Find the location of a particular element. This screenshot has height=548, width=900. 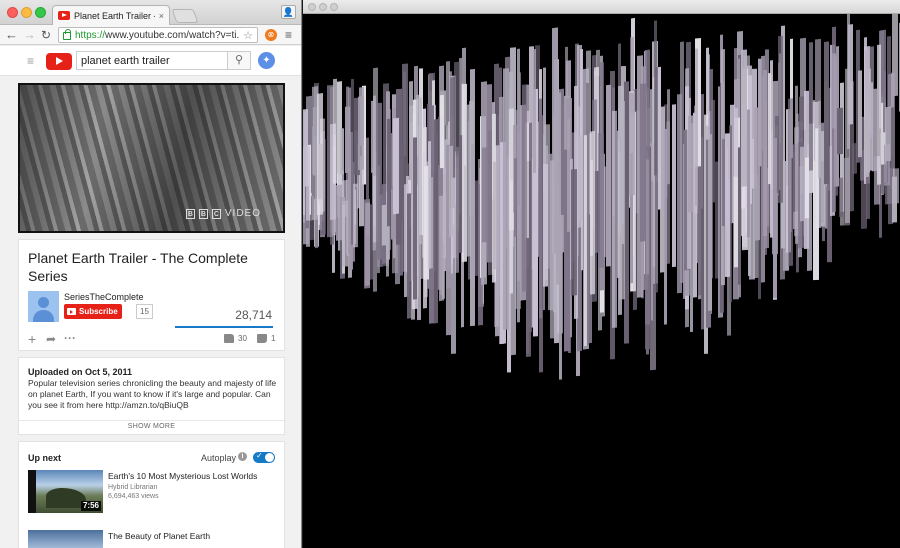

dislike-button: 1 is located at coordinates (266, 338).